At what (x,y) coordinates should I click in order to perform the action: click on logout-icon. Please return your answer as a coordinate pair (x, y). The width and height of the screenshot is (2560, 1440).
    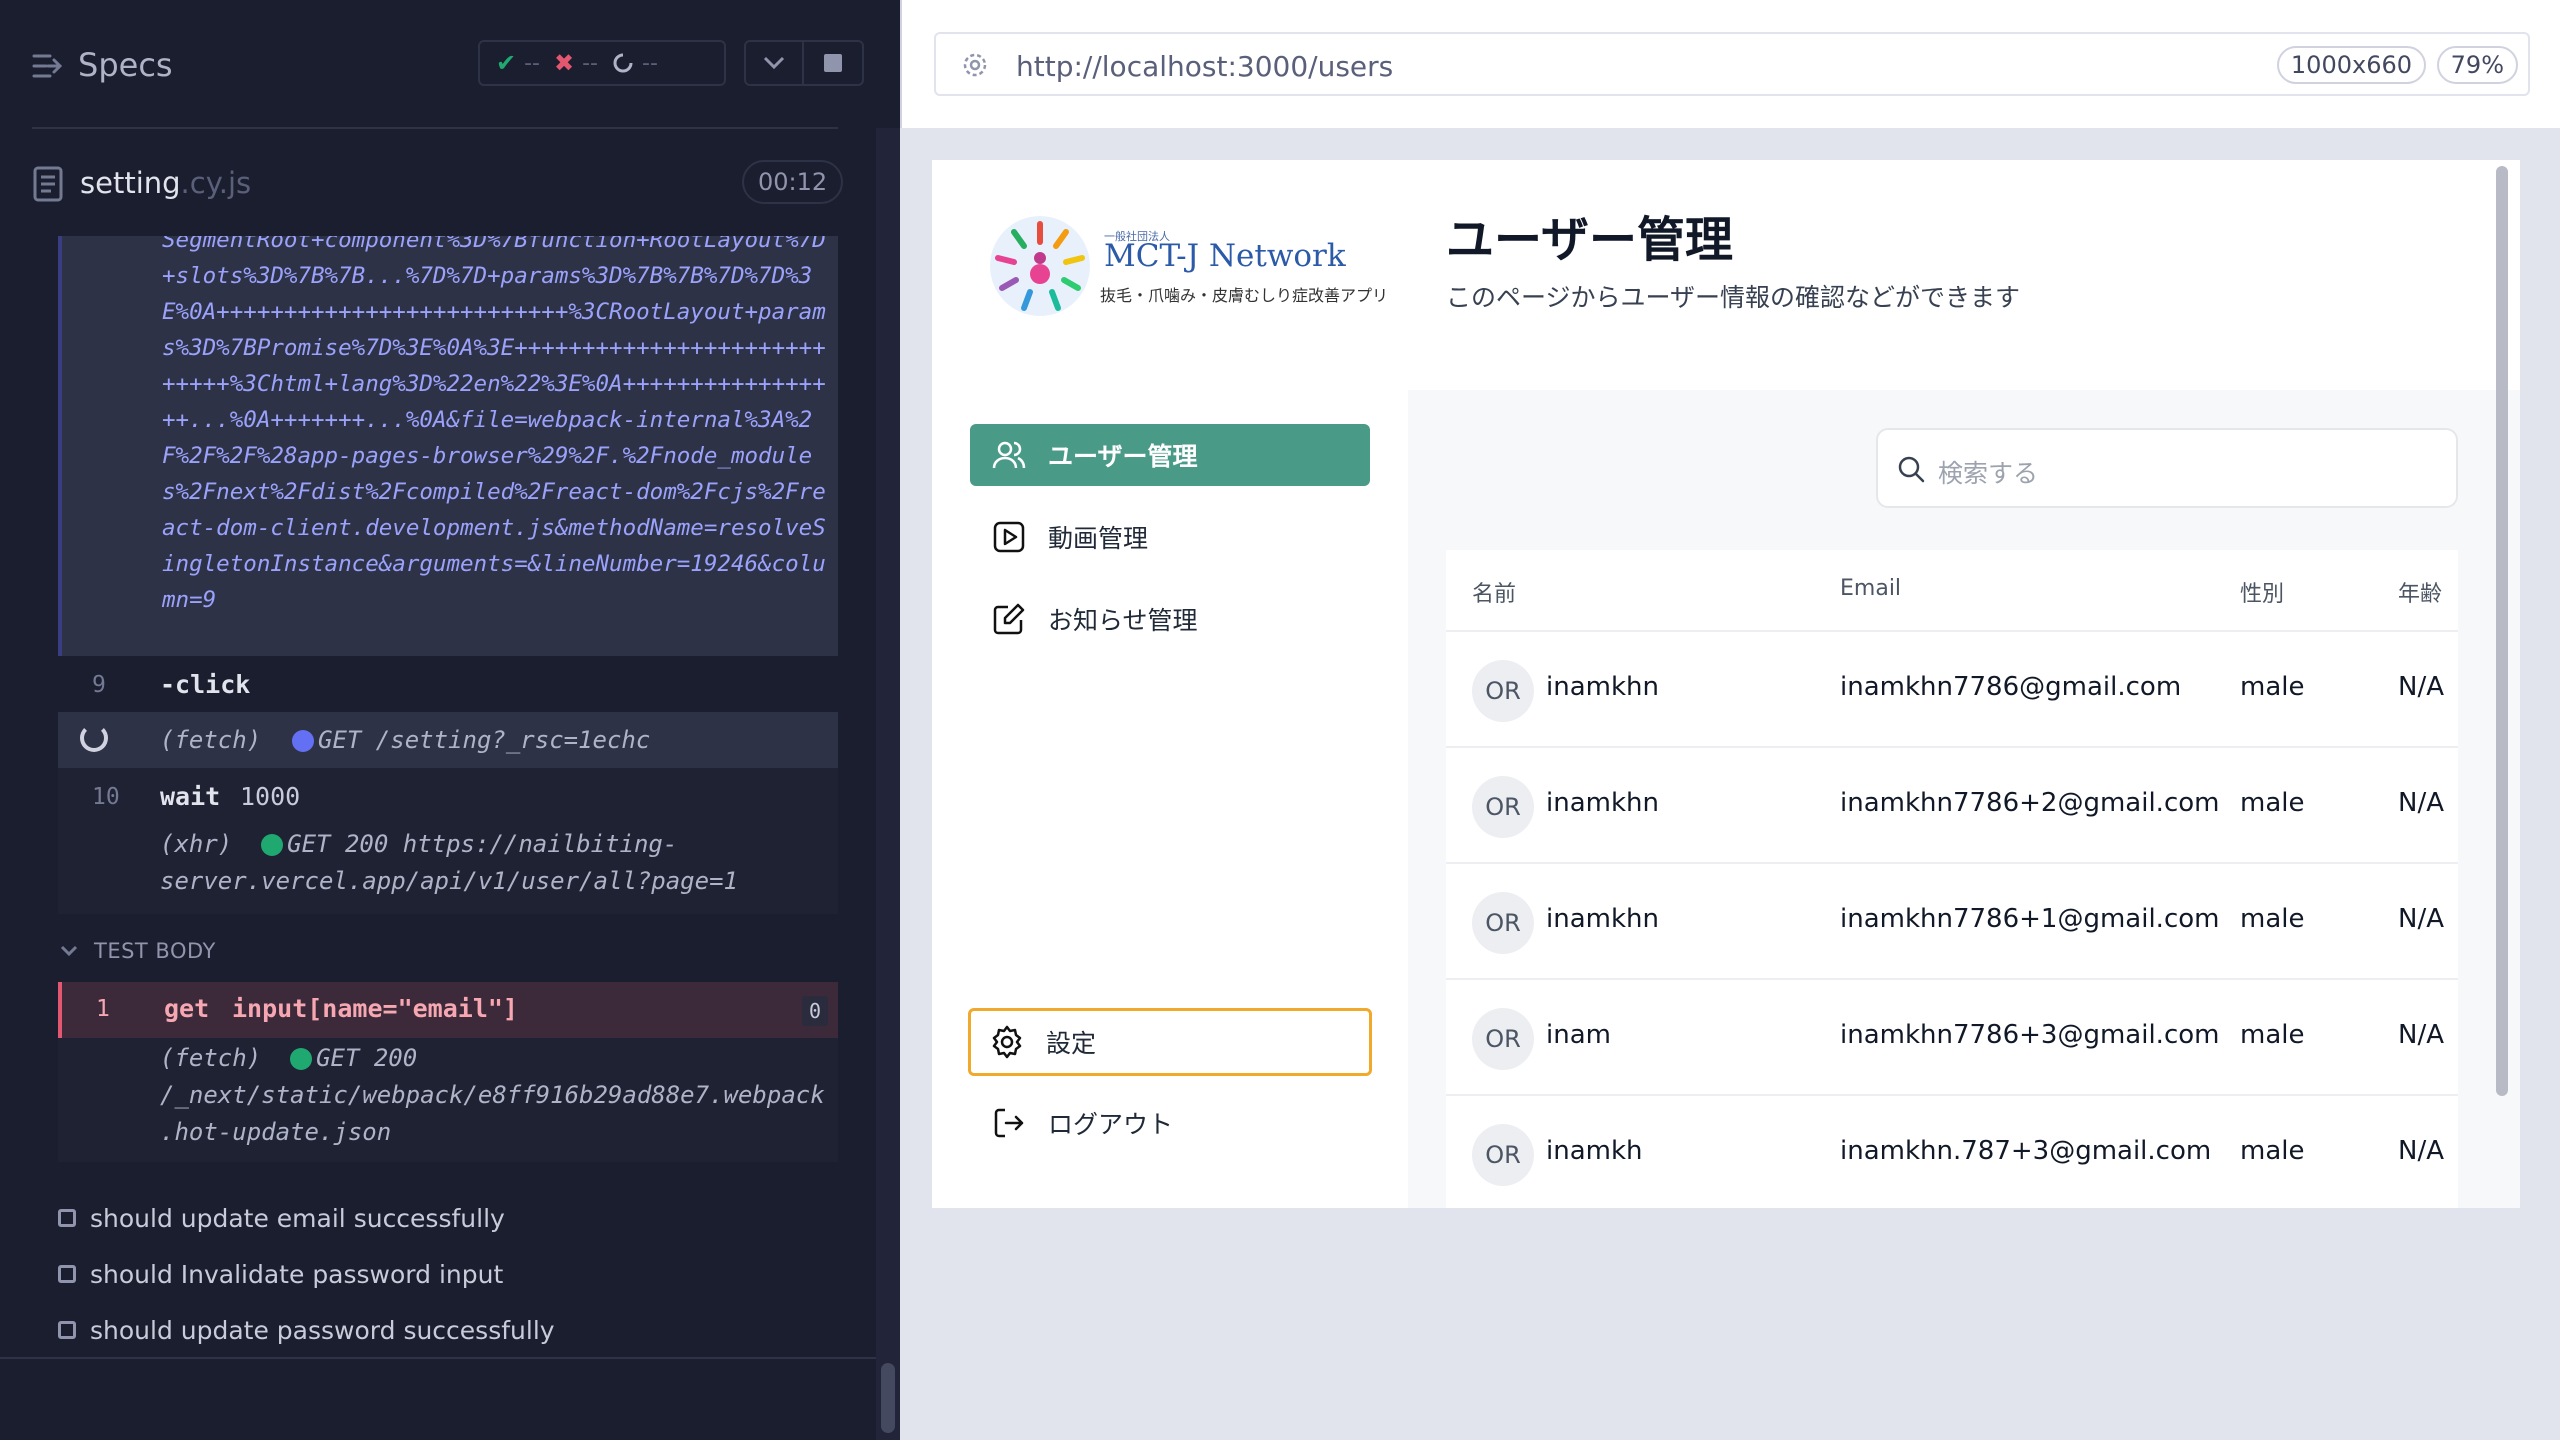
    Looking at the image, I should click on (1009, 1123).